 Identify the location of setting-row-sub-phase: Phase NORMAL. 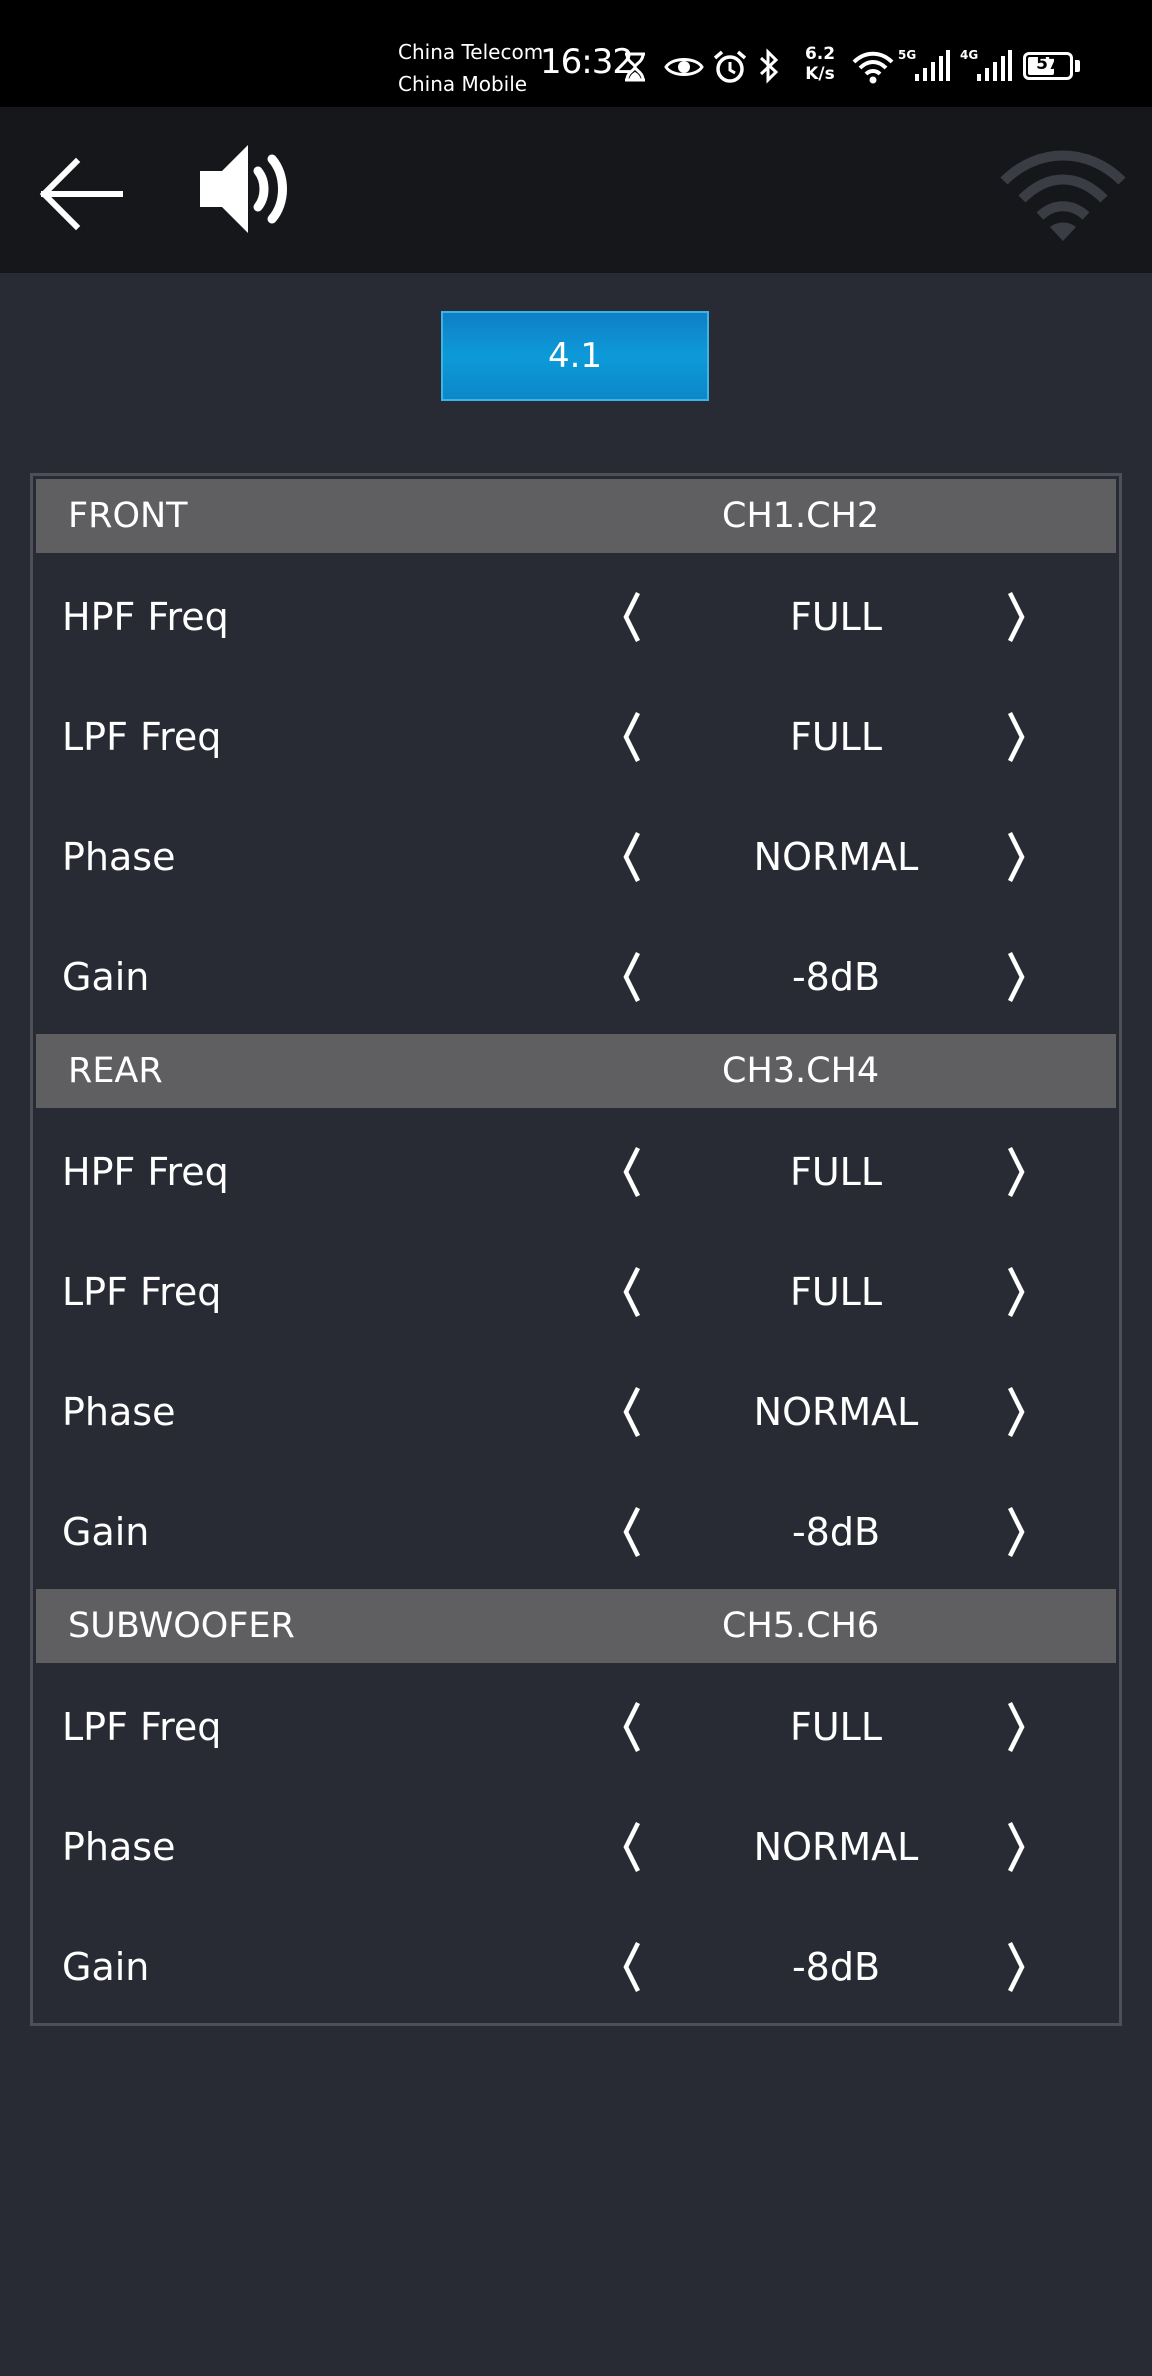
(576, 1847).